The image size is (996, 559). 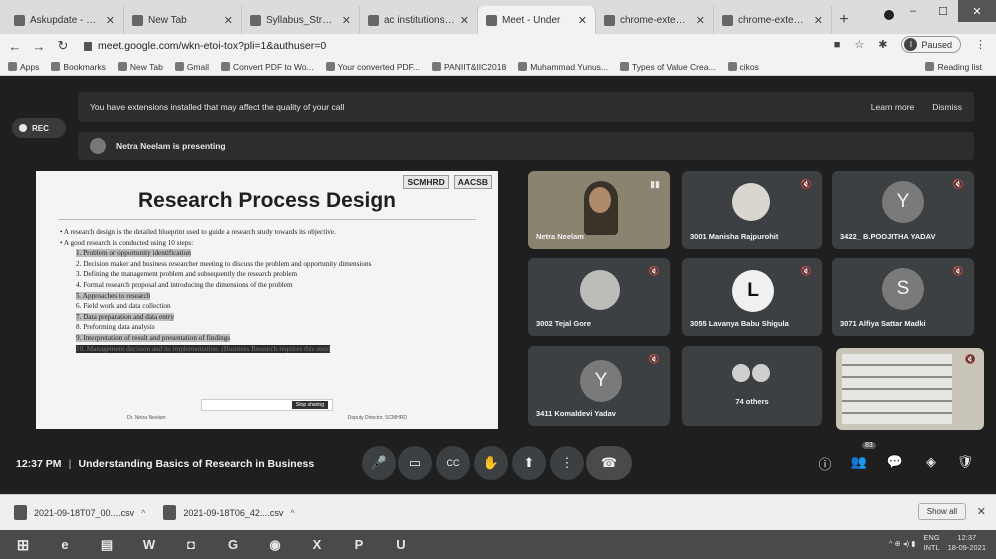 I want to click on present-now-button: ⬆, so click(x=529, y=463).